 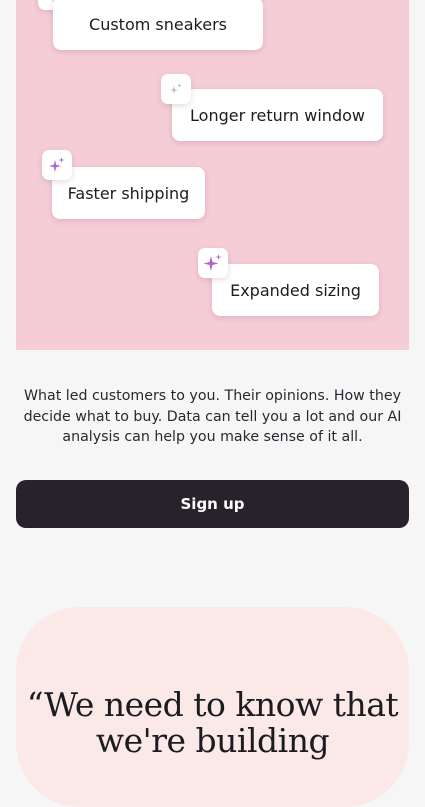 I want to click on chip-label: Faster shipping, so click(x=128, y=193).